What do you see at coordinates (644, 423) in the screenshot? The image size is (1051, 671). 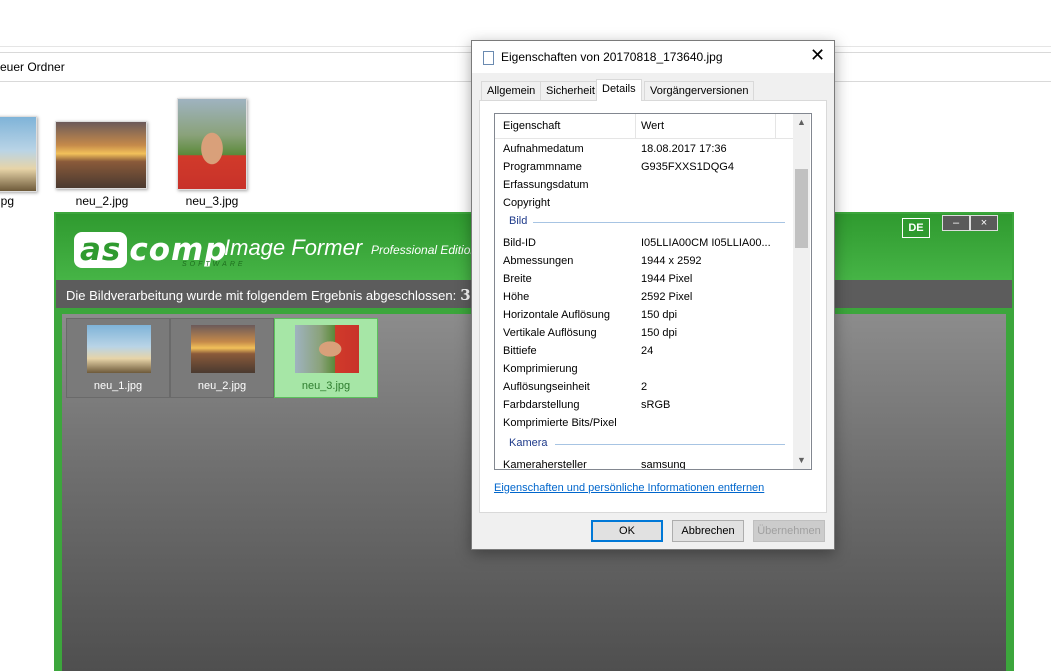 I see `property-row: Komprimierte Bits/Pixel` at bounding box center [644, 423].